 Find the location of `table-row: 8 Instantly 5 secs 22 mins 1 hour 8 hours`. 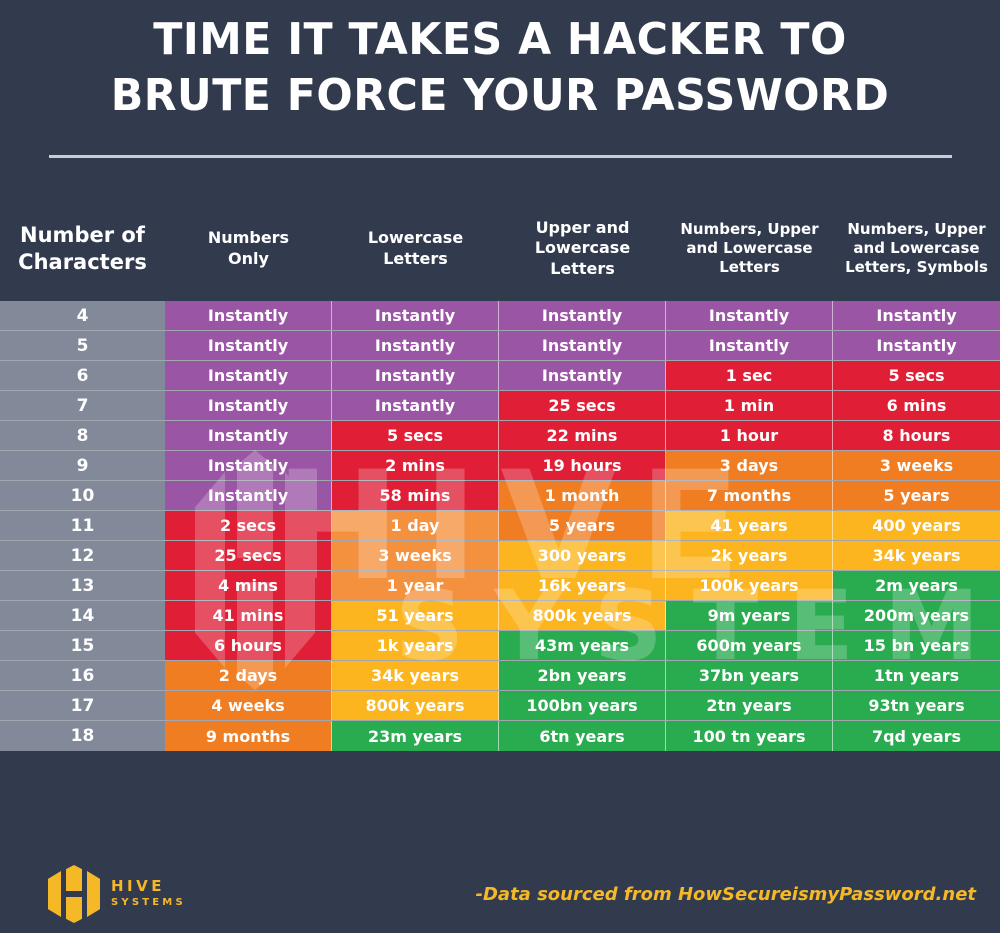

table-row: 8 Instantly 5 secs 22 mins 1 hour 8 hours is located at coordinates (500, 436).